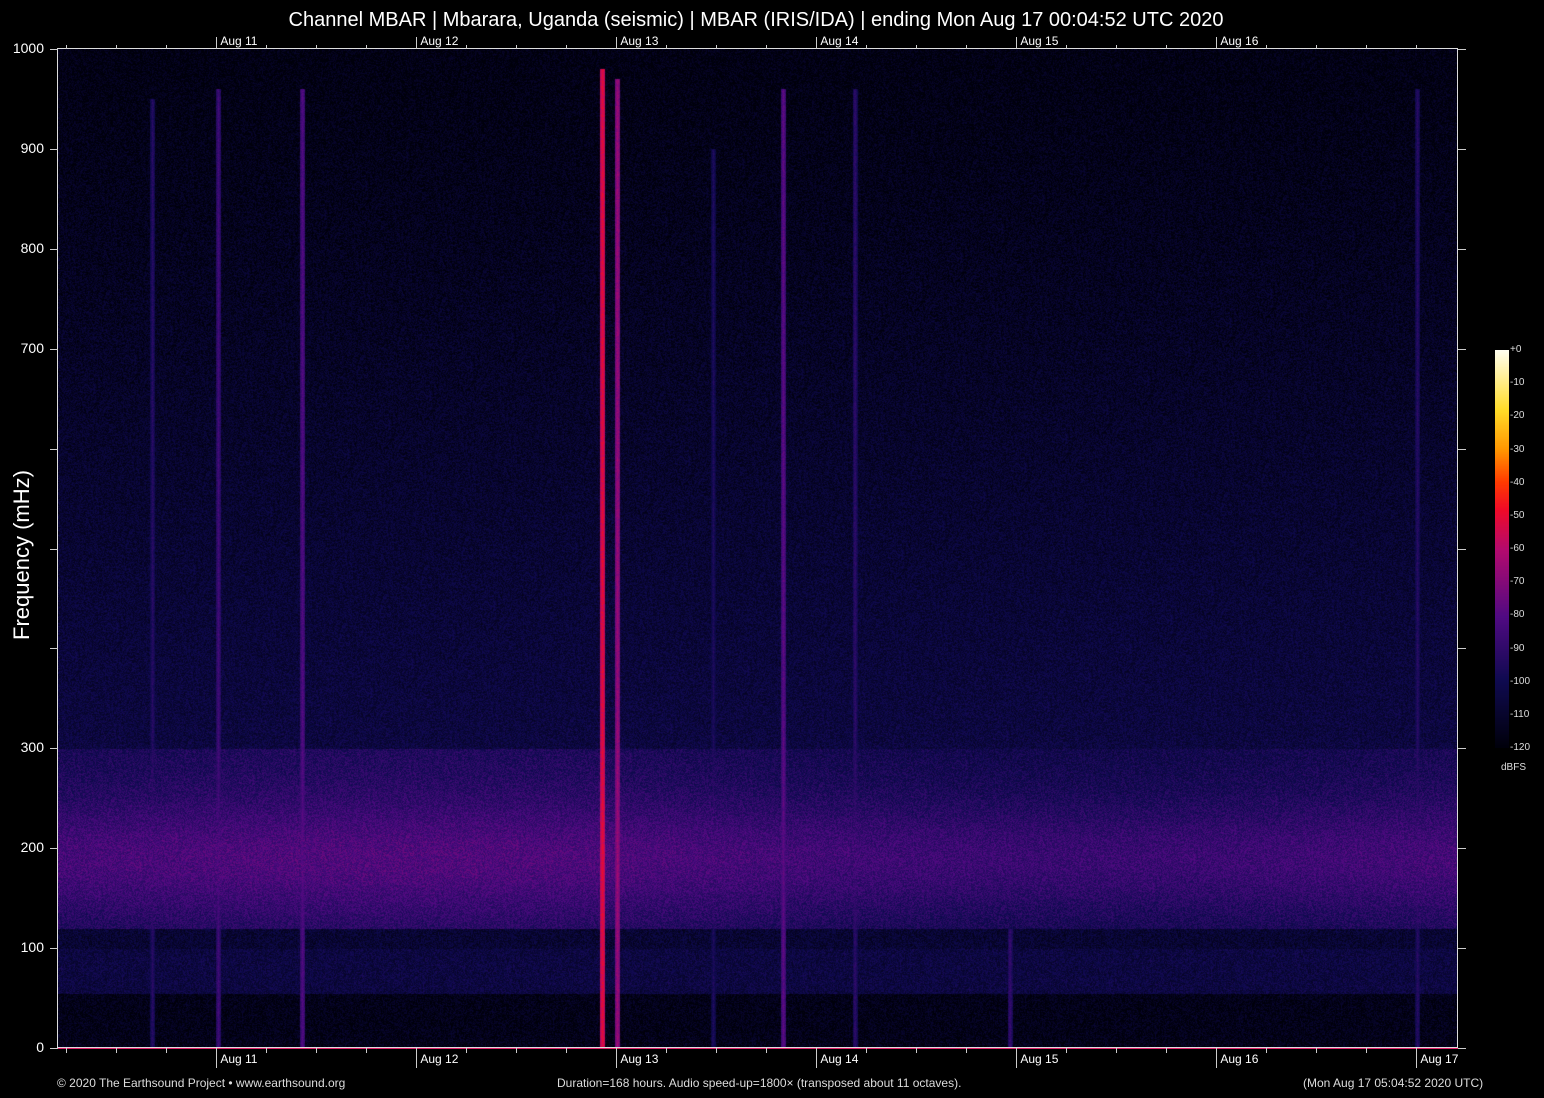  Describe the element at coordinates (1517, 648) in the screenshot. I see `colorbar-tick-label: -90` at that location.